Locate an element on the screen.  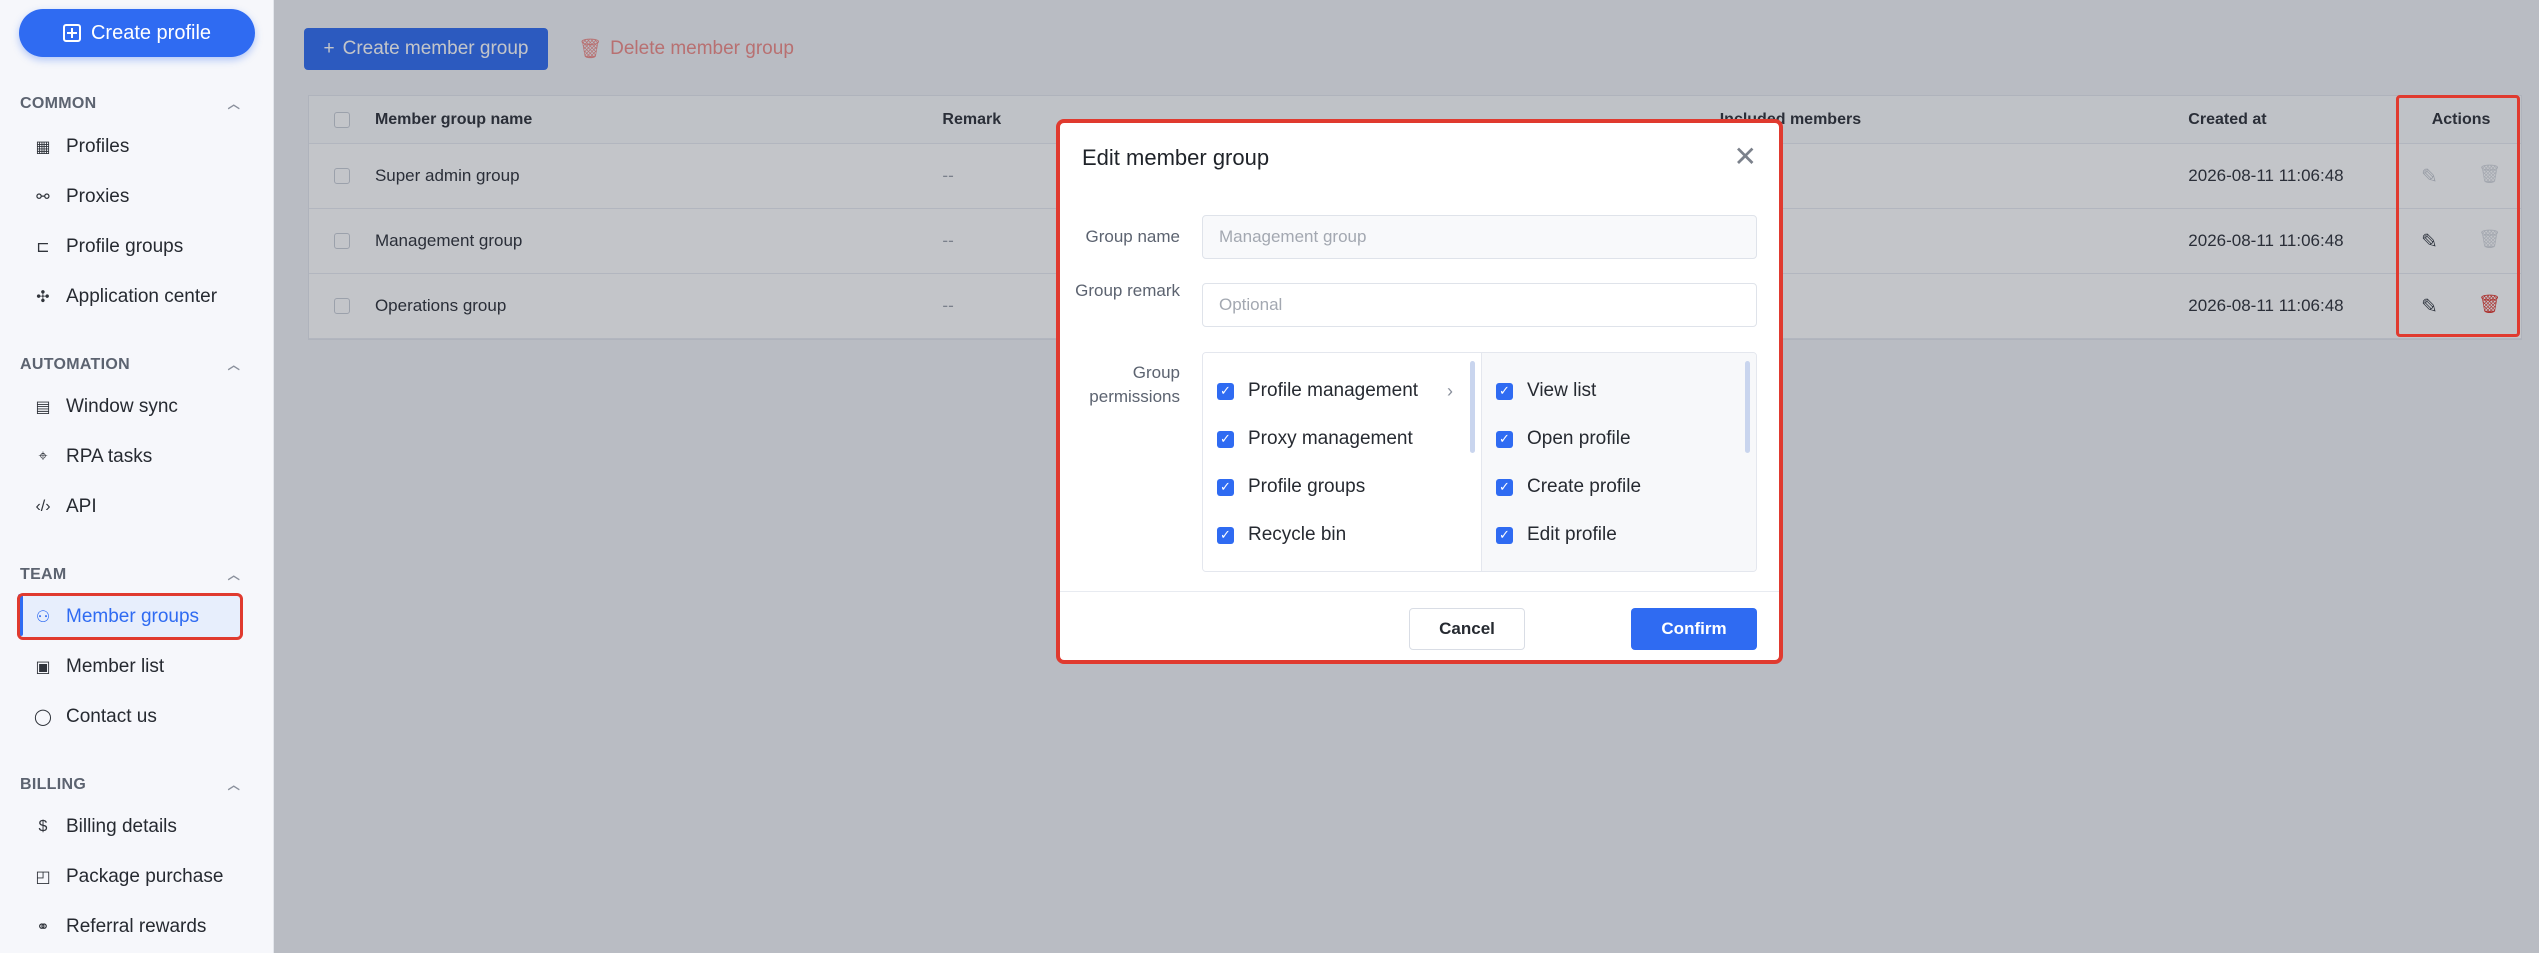
create-profile-label: Create profile is located at coordinates (151, 32).